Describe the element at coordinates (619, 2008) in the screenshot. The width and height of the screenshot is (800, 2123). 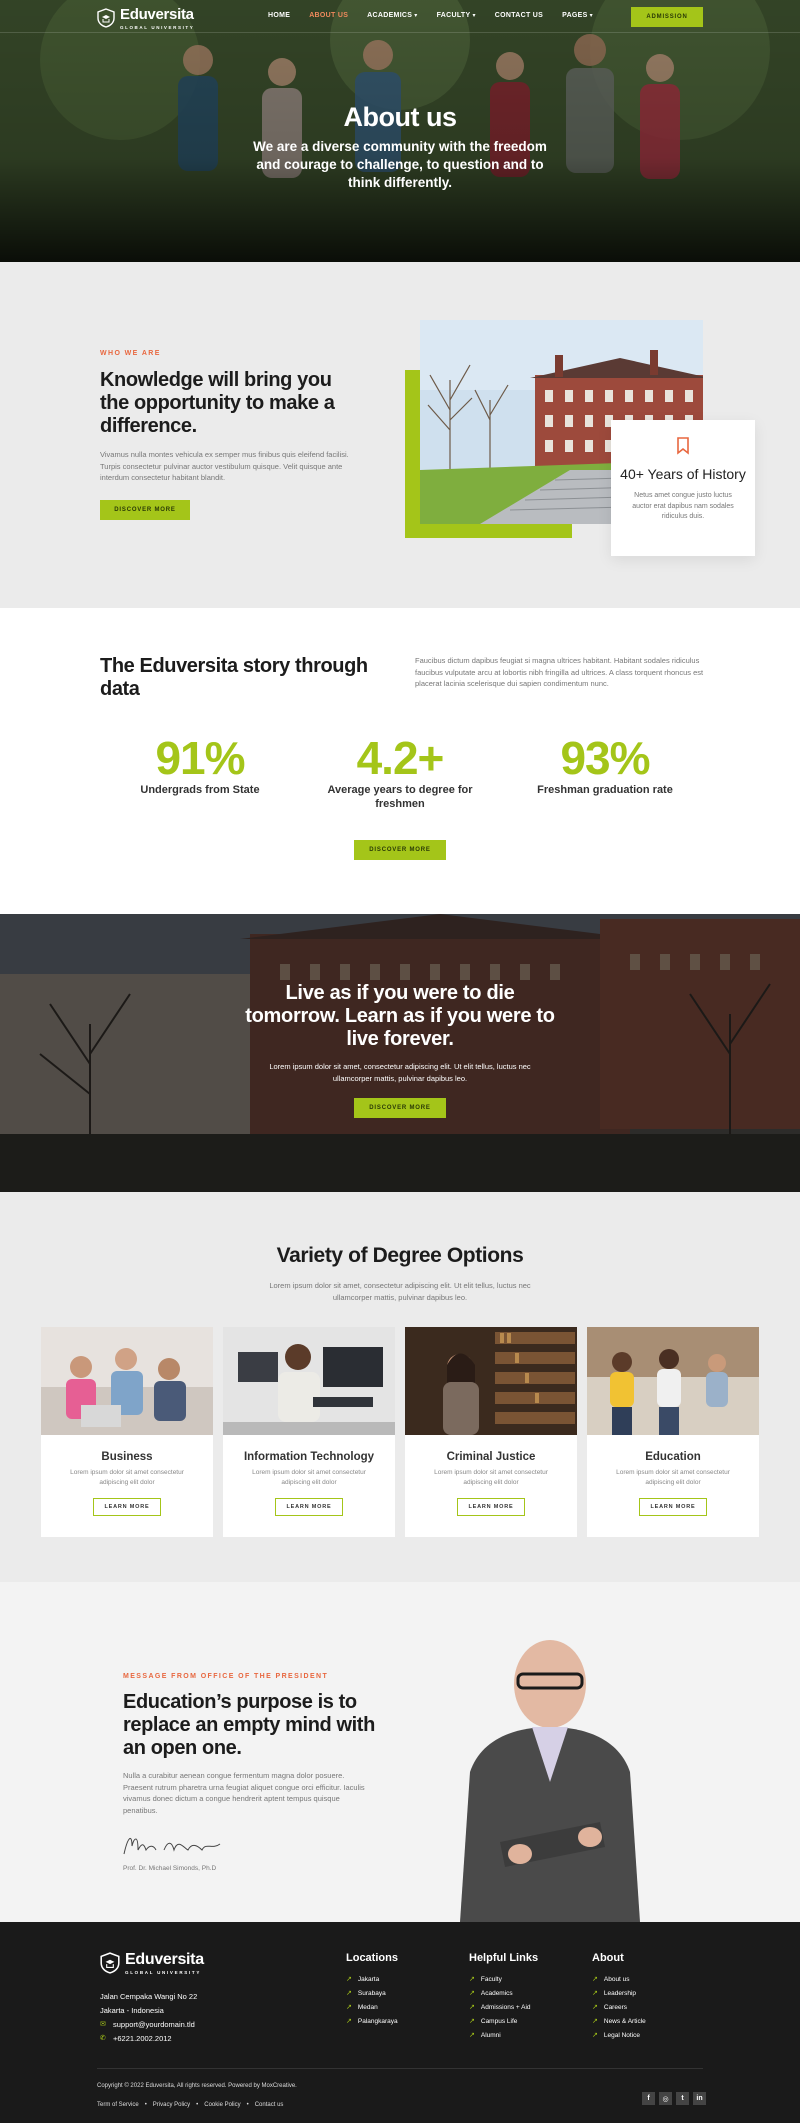
I see `footer-link: ↗ Careers` at that location.